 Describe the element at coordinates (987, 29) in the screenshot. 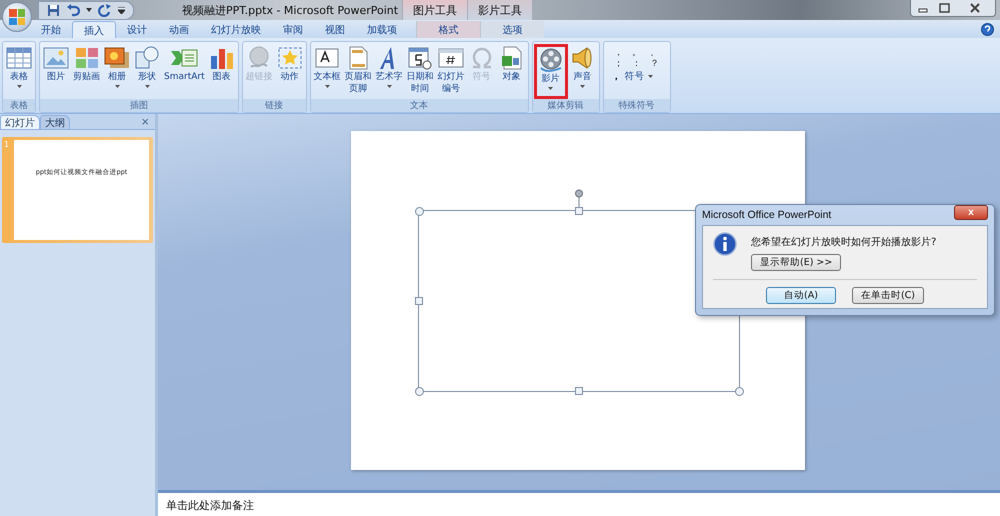

I see `help-icon` at that location.